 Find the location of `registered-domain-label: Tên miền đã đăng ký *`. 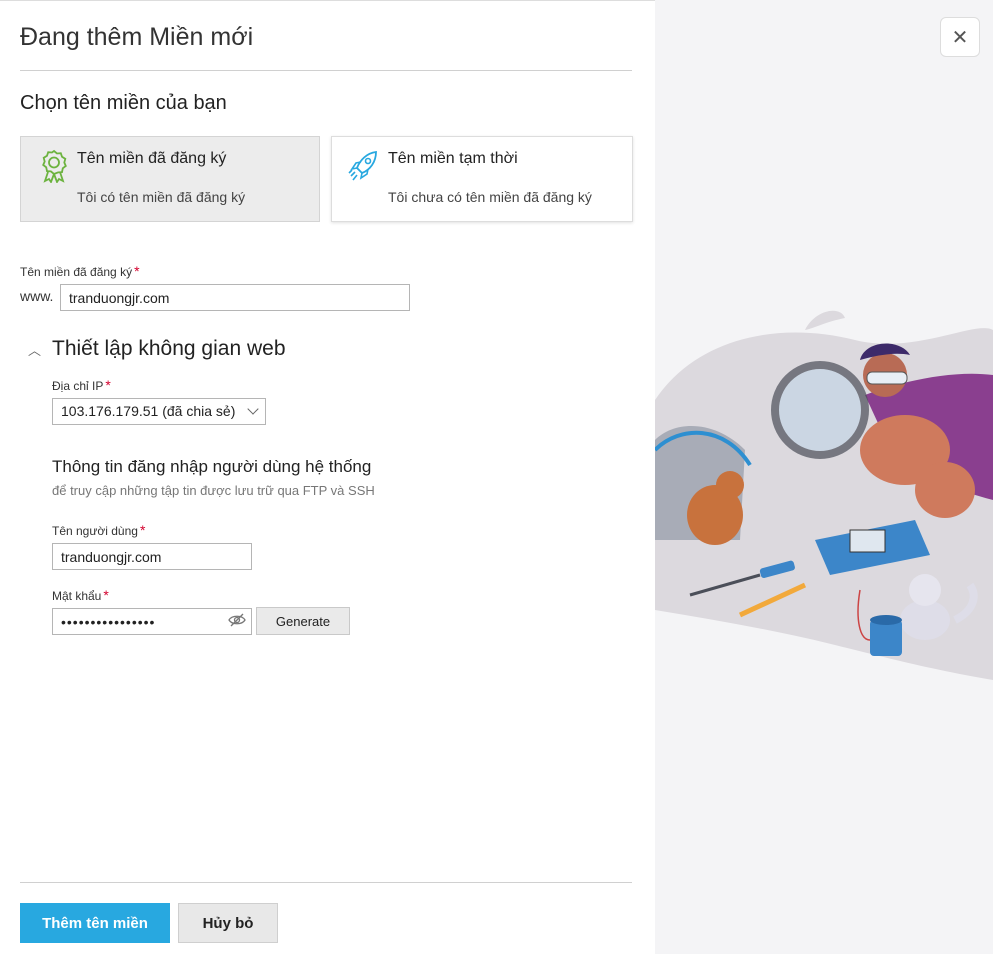

registered-domain-label: Tên miền đã đăng ký * is located at coordinates (80, 271).